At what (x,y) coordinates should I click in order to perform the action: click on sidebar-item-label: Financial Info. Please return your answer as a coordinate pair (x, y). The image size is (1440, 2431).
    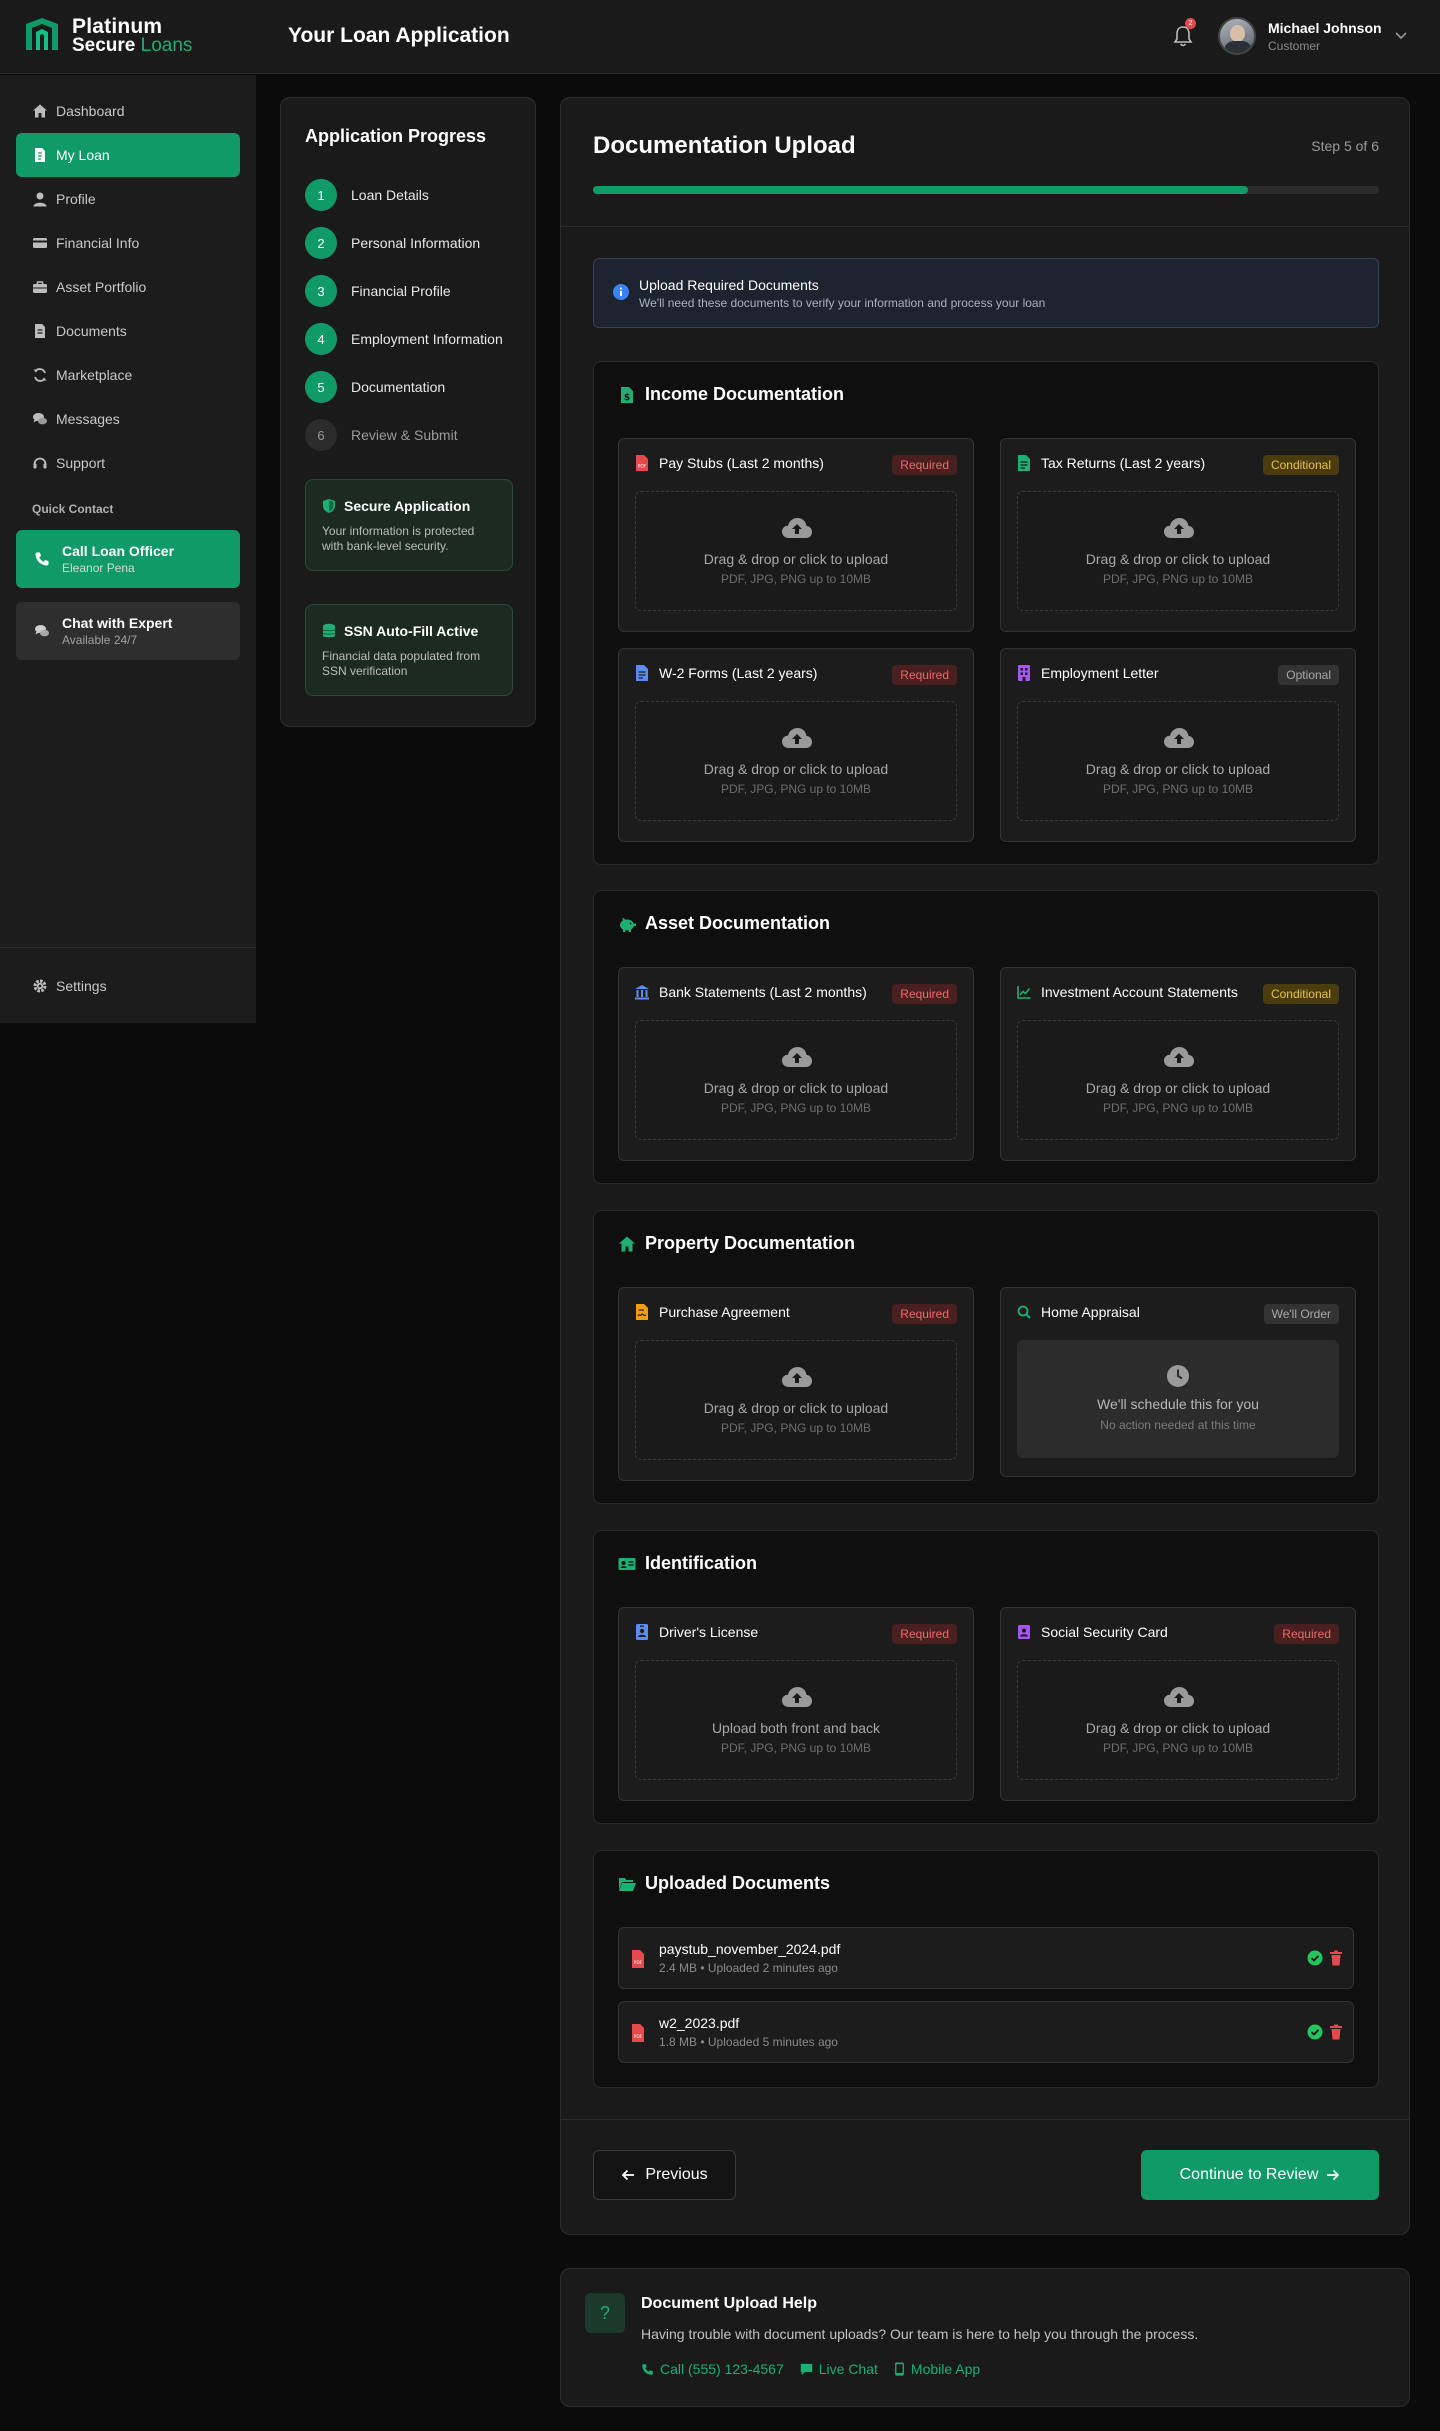
    Looking at the image, I should click on (98, 243).